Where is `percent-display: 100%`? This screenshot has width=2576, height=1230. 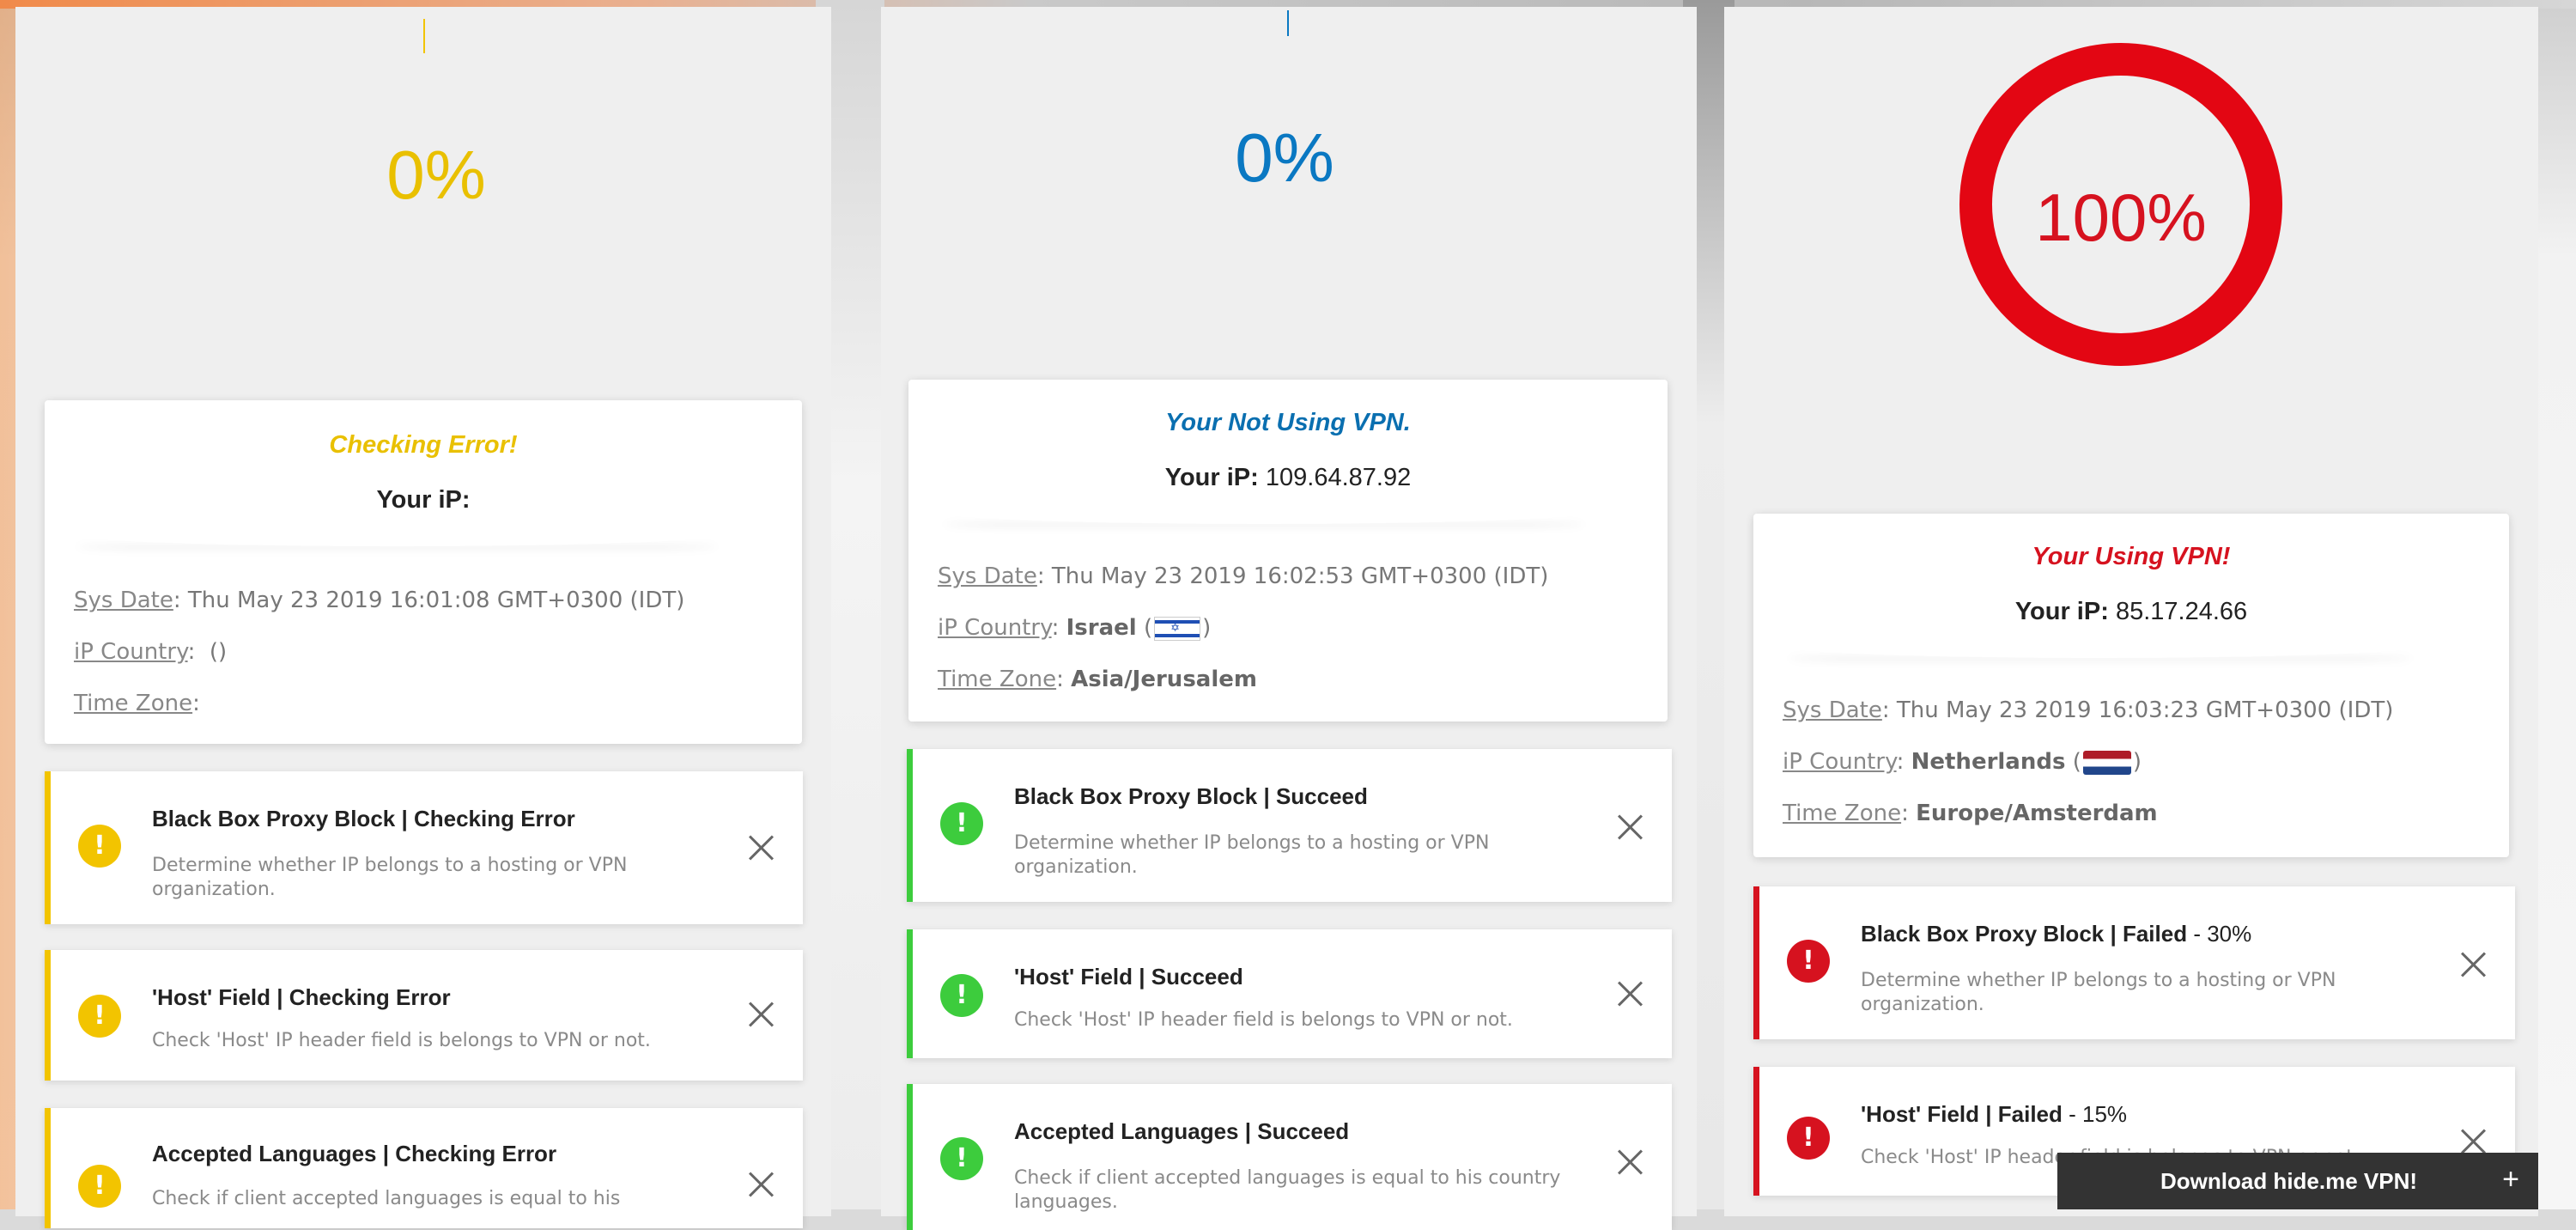
percent-display: 100% is located at coordinates (2121, 218).